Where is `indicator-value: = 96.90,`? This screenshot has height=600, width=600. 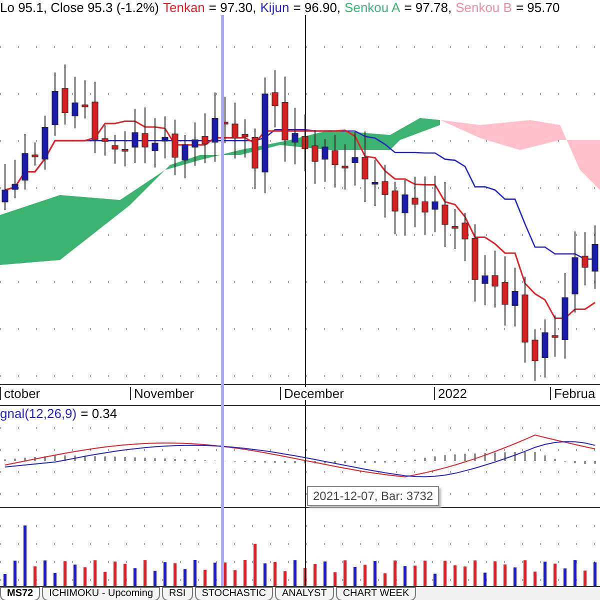
indicator-value: = 96.90, is located at coordinates (317, 7).